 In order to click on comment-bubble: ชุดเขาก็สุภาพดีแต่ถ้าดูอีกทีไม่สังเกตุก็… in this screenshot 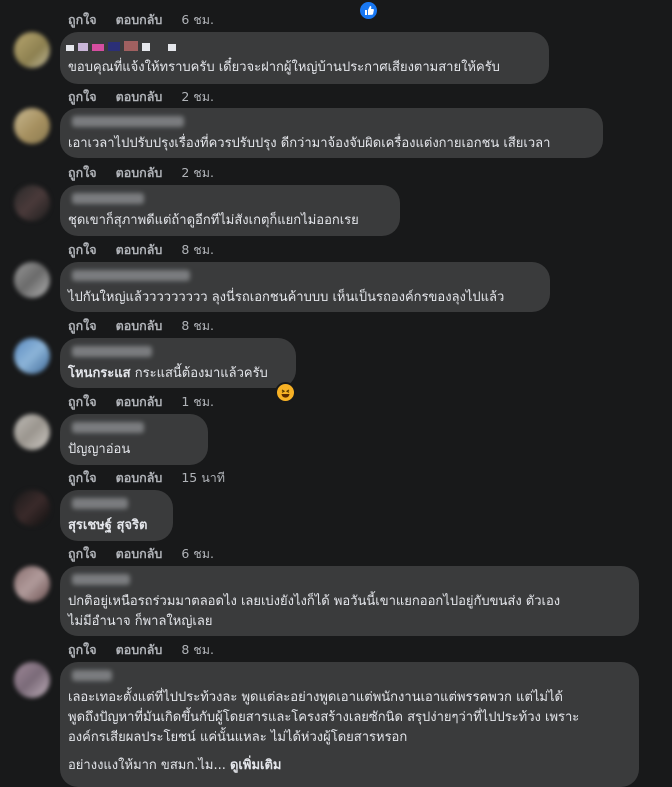, I will do `click(230, 210)`.